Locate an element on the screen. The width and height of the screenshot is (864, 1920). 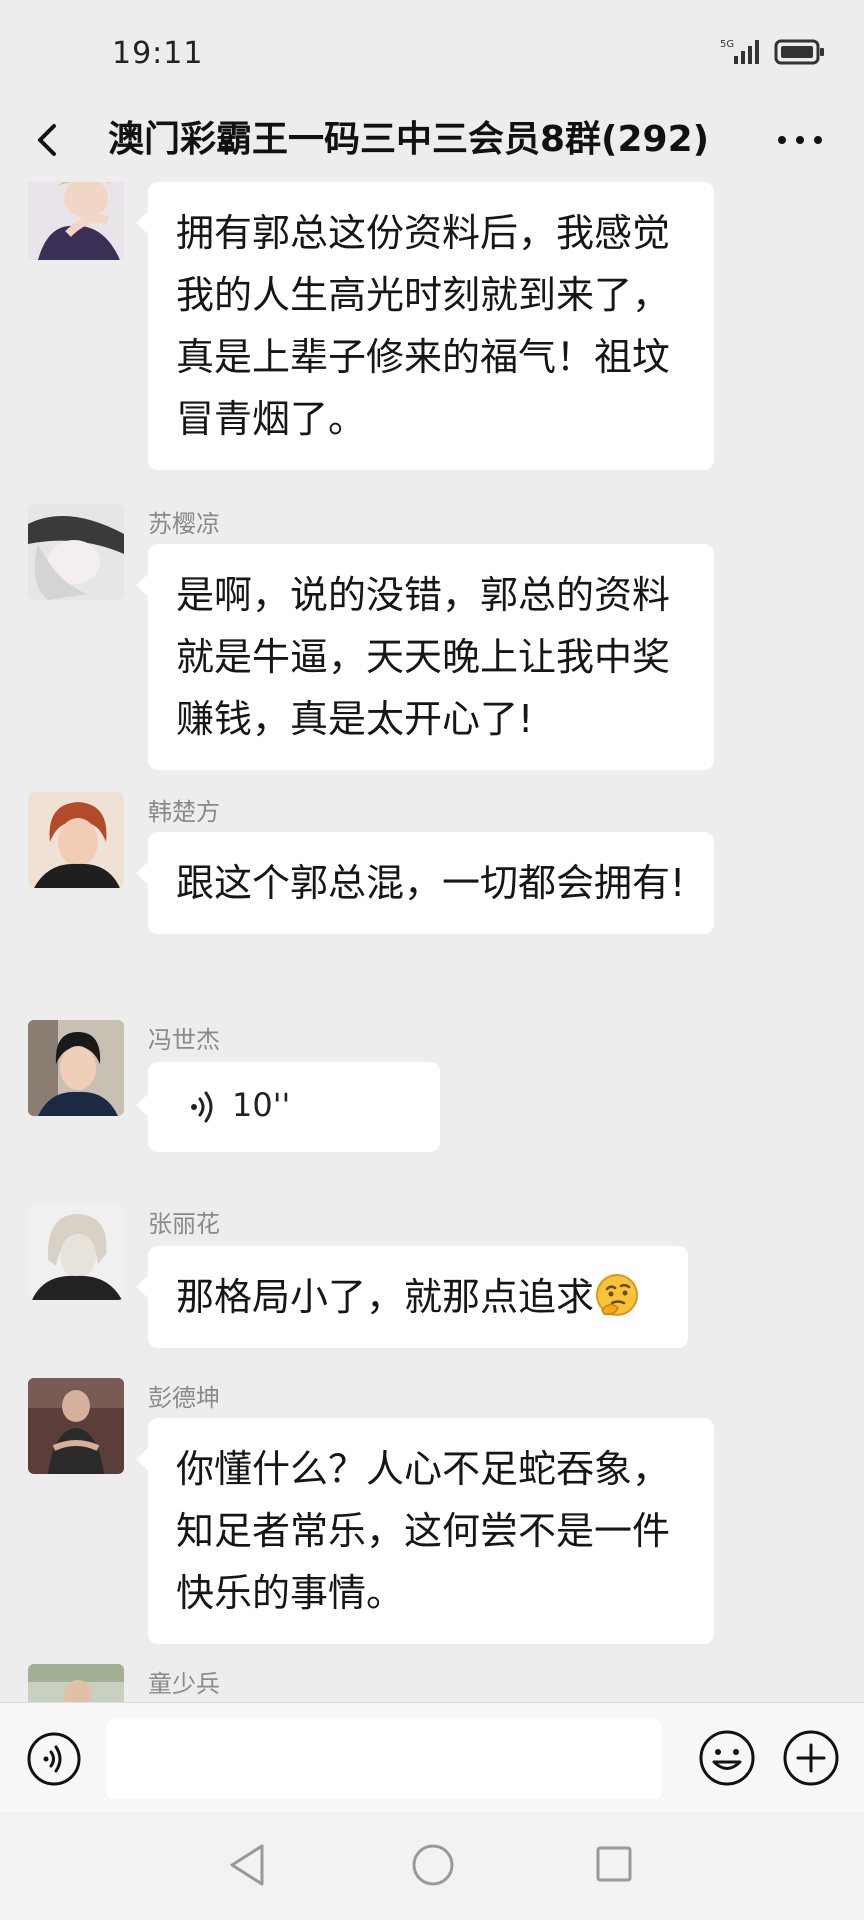
message-bubble: 那格局小了，就那点追求 is located at coordinates (412, 1297).